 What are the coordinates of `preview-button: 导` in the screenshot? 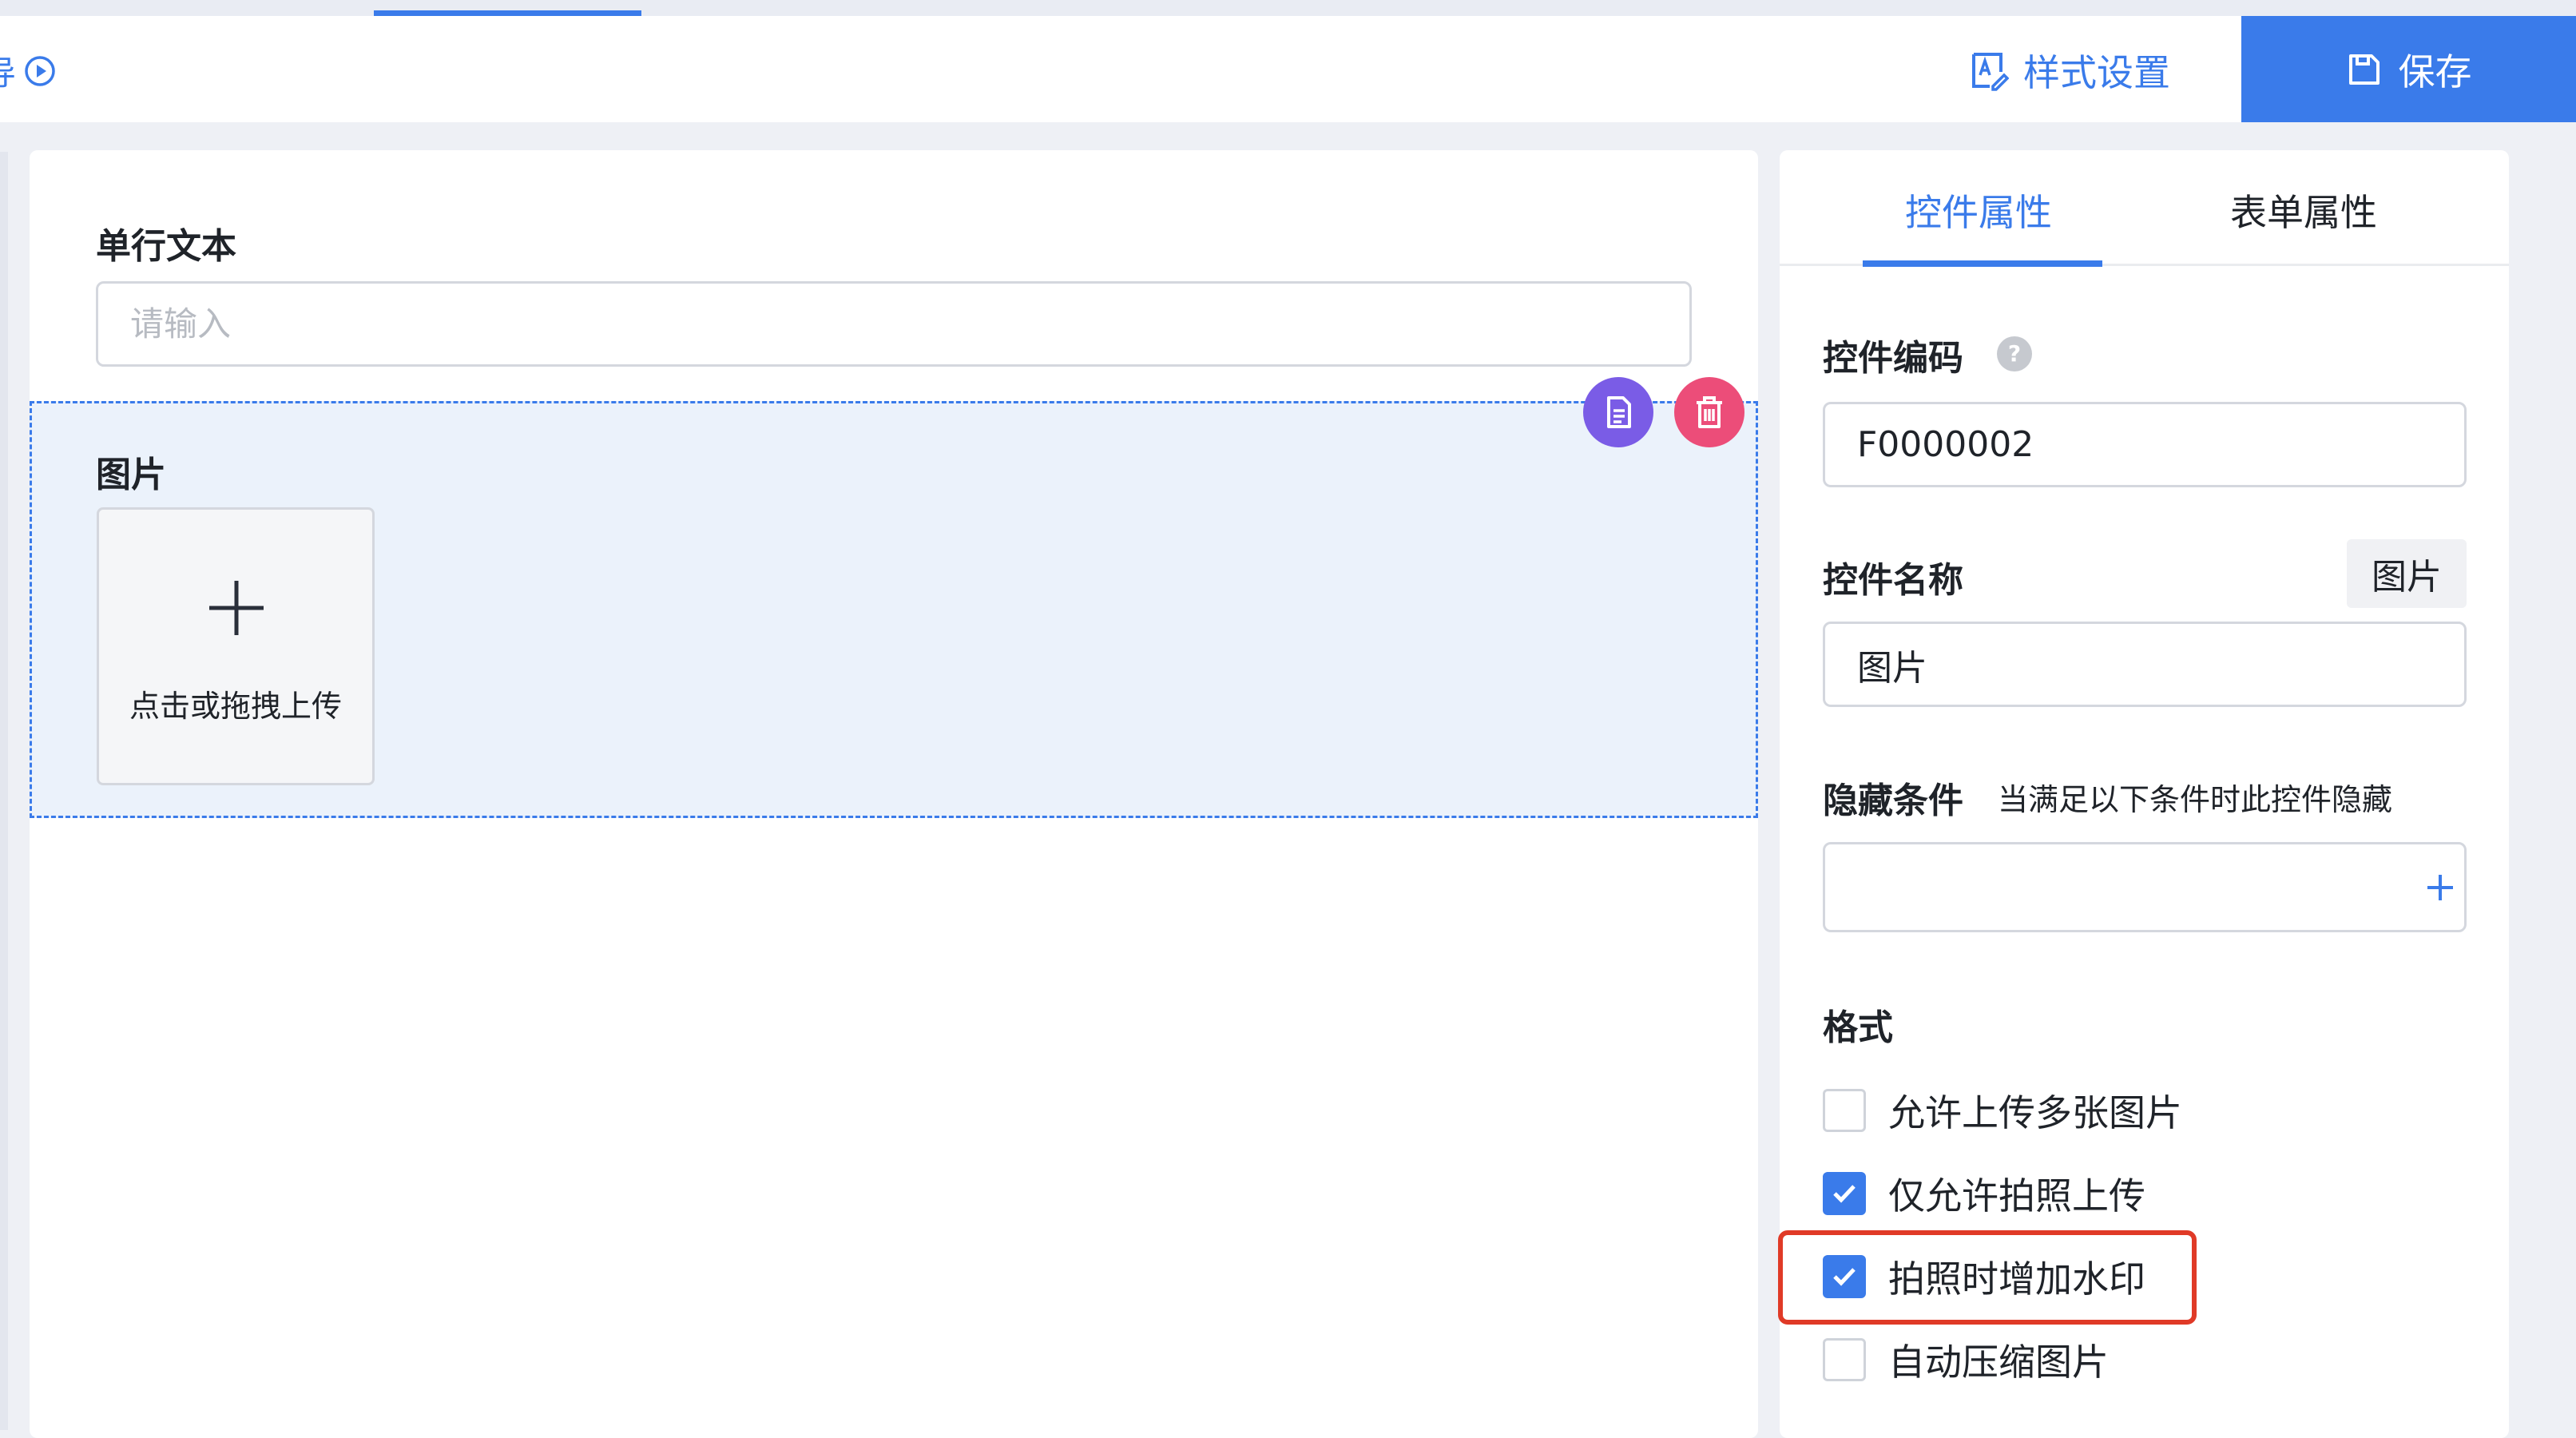 It's located at (28, 70).